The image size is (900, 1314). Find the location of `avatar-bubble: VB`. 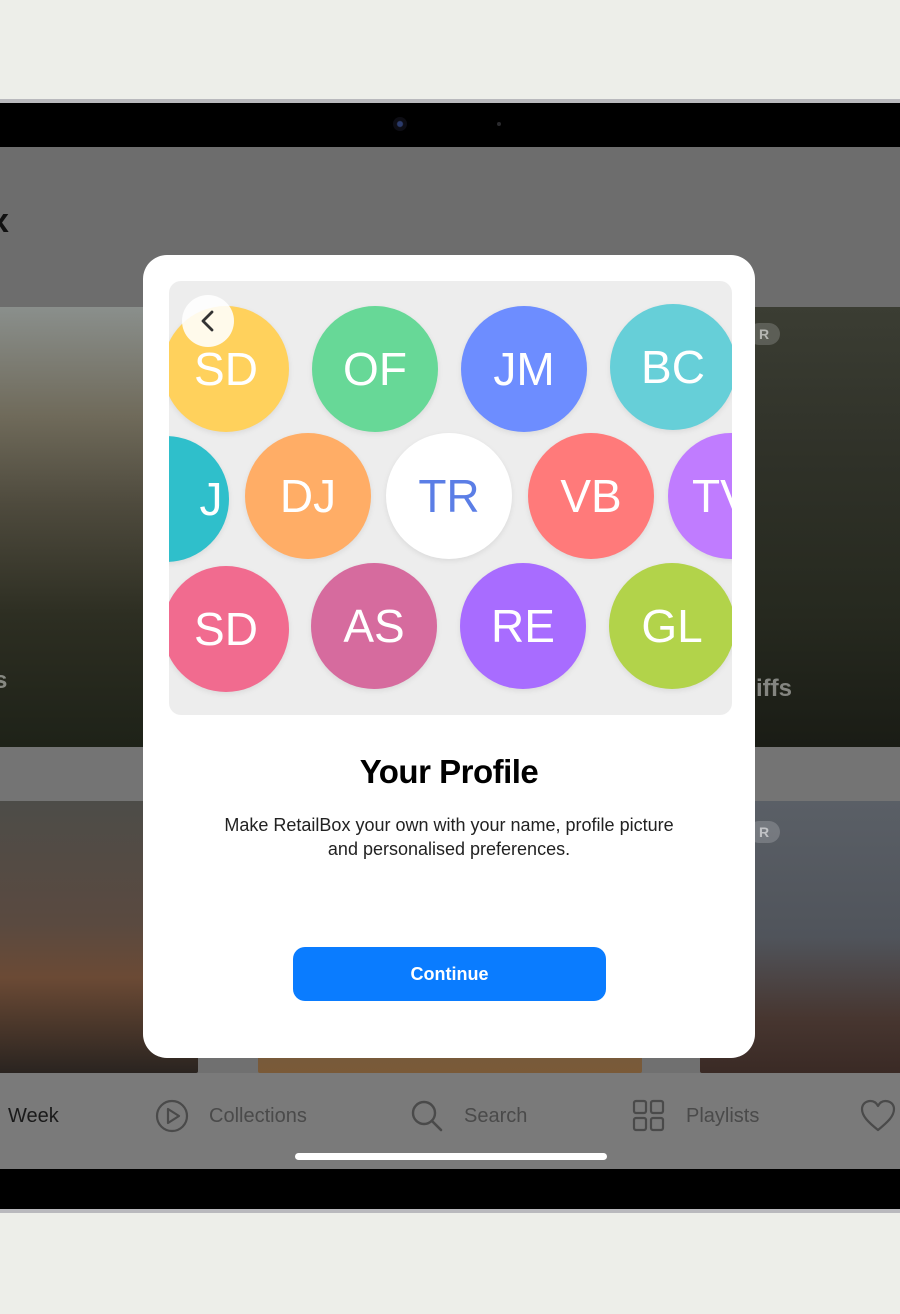

avatar-bubble: VB is located at coordinates (591, 496).